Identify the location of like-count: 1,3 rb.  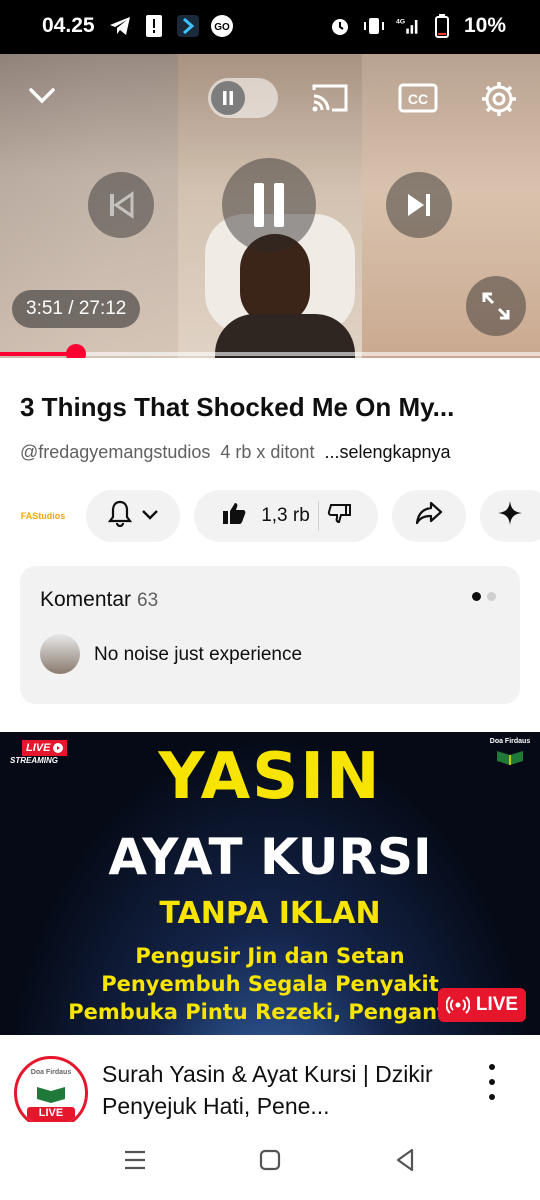
(285, 515).